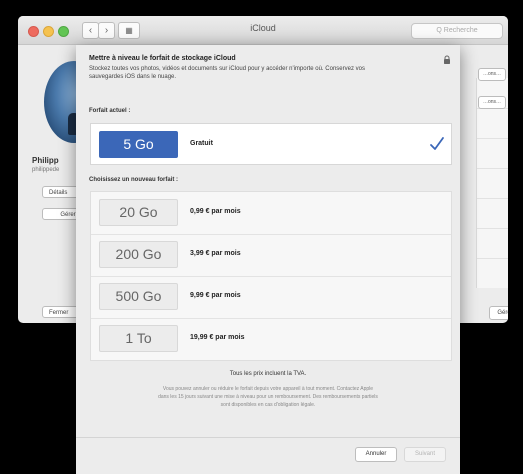 This screenshot has width=523, height=474. What do you see at coordinates (457, 31) in the screenshot?
I see `search-field: Q Recherche` at bounding box center [457, 31].